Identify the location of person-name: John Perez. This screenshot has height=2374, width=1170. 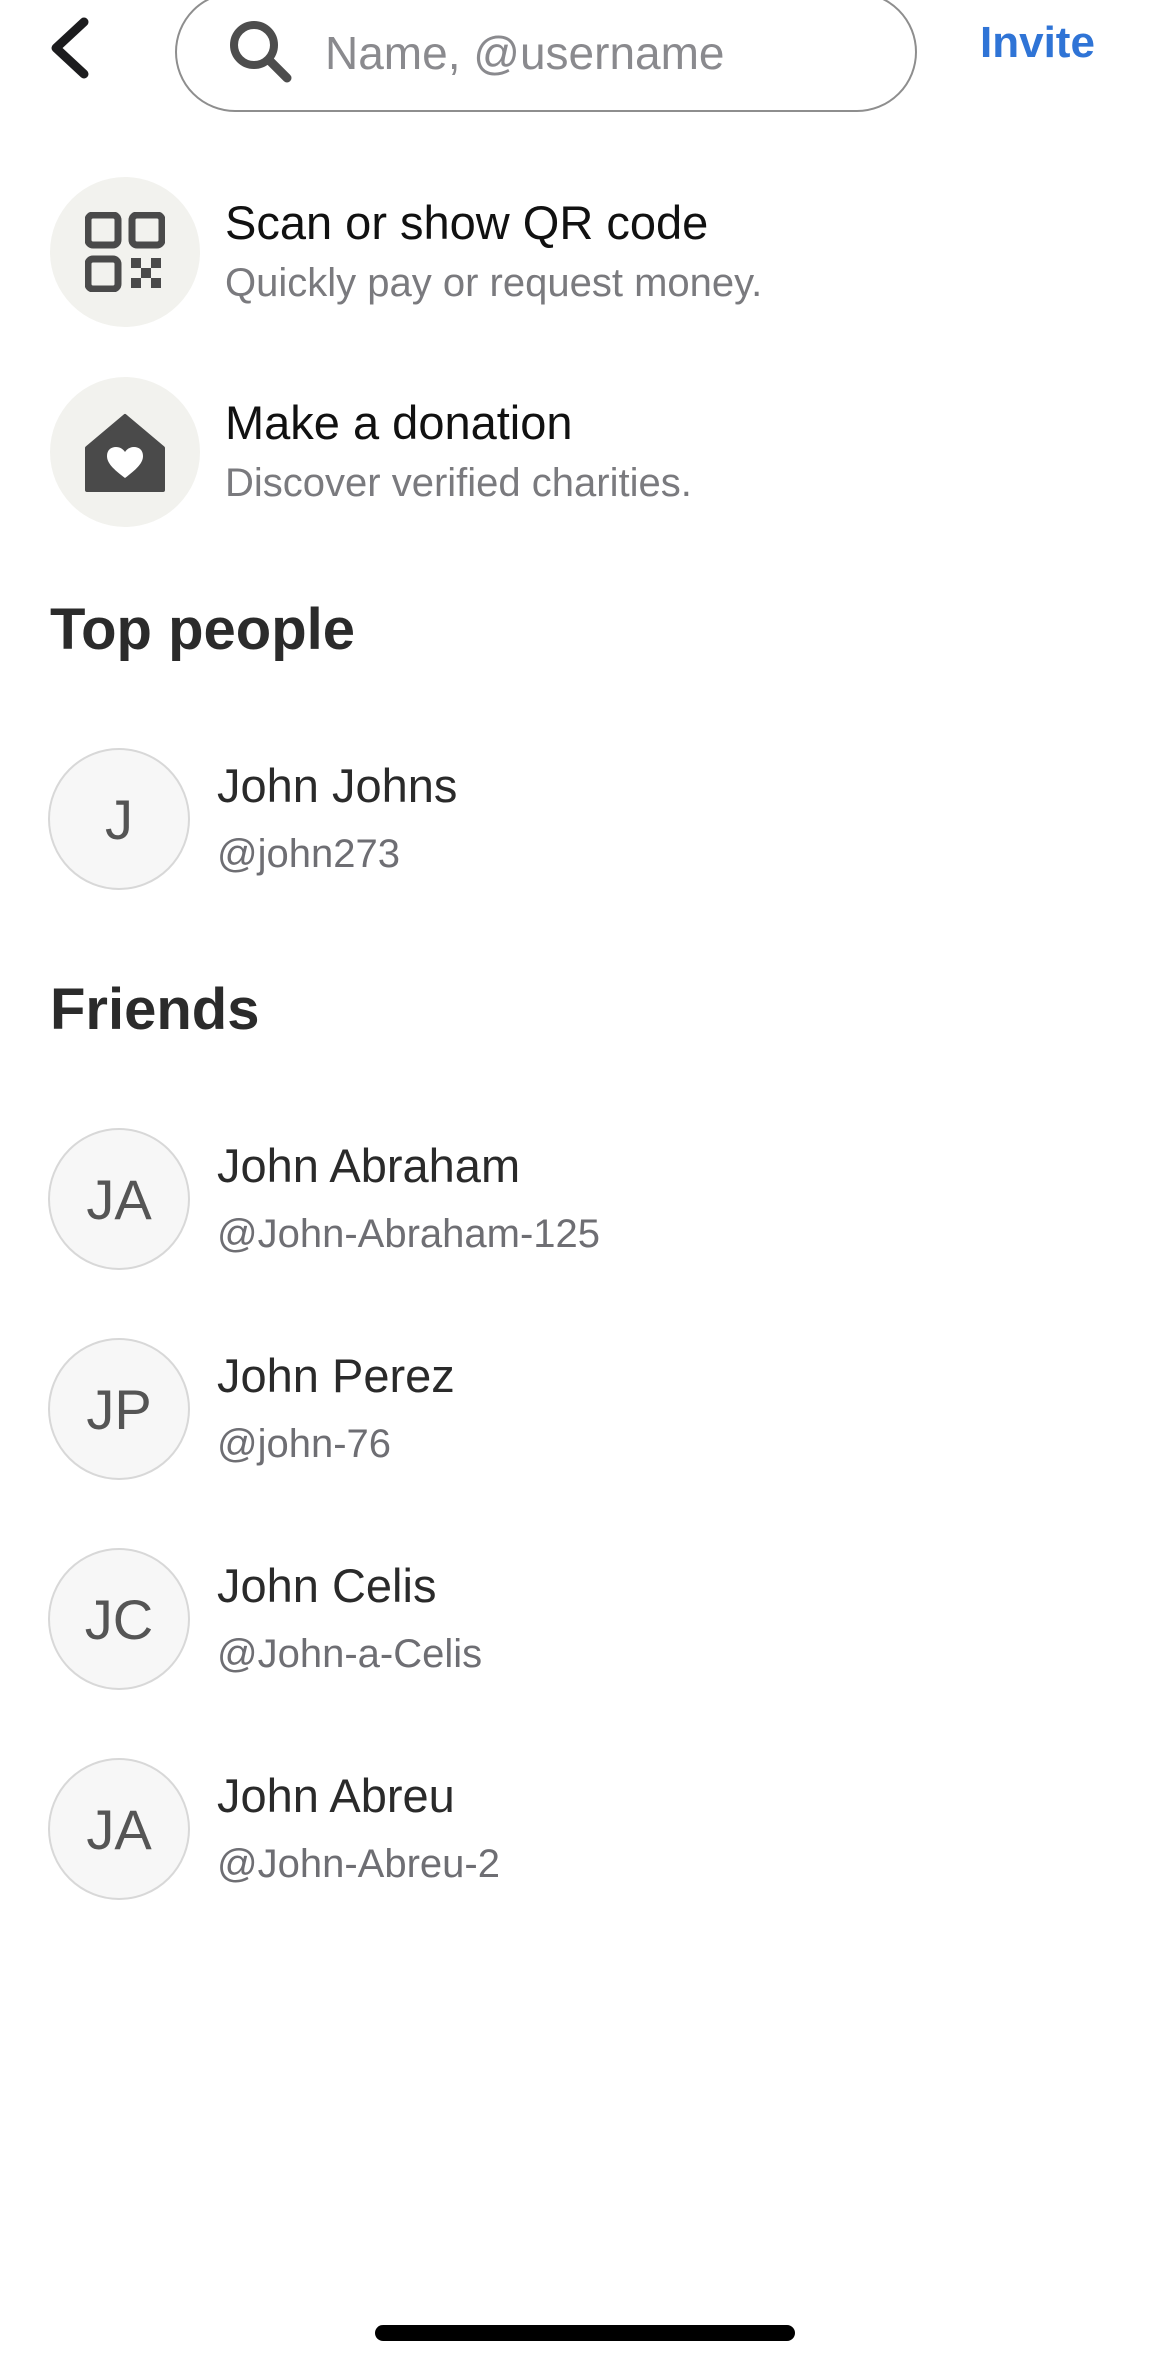
(336, 1375).